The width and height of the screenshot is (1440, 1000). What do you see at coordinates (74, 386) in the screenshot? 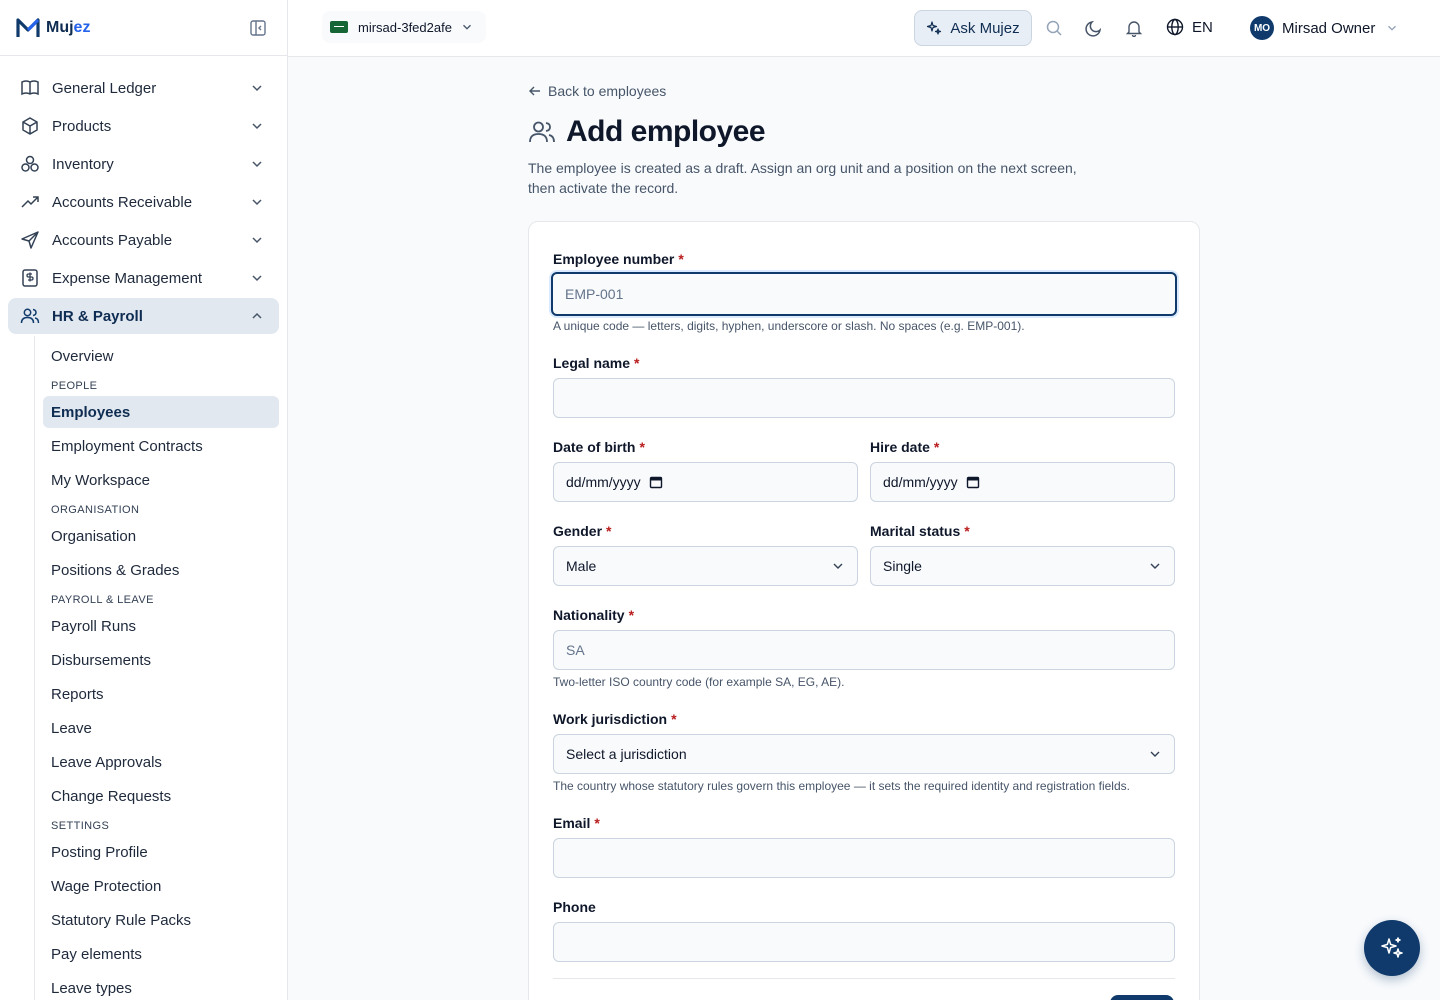
I see `section-heading-people: PEOPLE` at bounding box center [74, 386].